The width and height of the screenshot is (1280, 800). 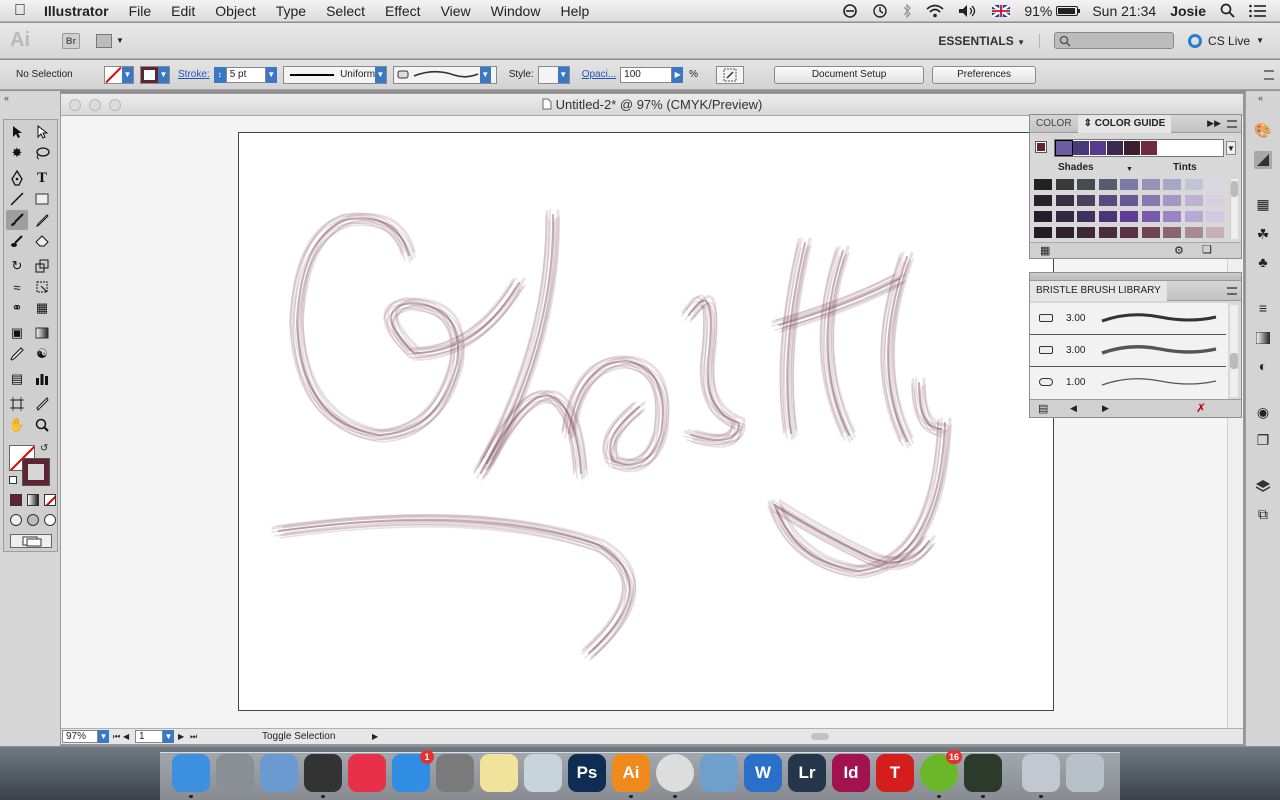 What do you see at coordinates (675, 773) in the screenshot?
I see `dock-app-chrome` at bounding box center [675, 773].